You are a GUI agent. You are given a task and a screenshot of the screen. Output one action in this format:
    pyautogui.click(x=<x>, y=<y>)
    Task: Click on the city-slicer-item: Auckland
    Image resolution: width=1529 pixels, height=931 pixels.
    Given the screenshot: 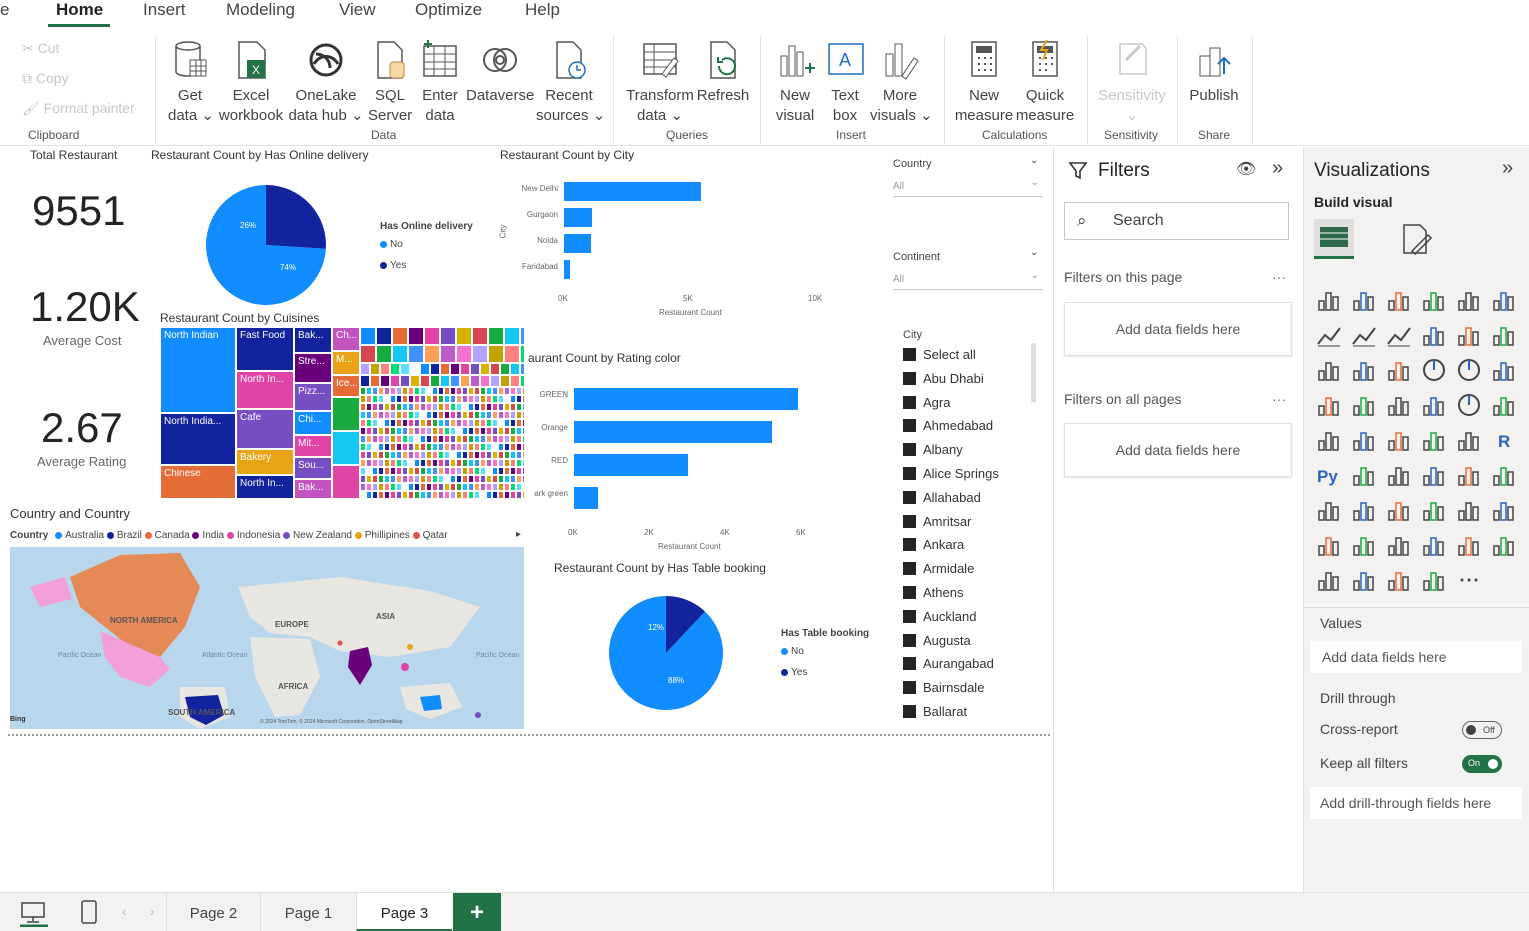 What is the action you would take?
    pyautogui.click(x=939, y=616)
    